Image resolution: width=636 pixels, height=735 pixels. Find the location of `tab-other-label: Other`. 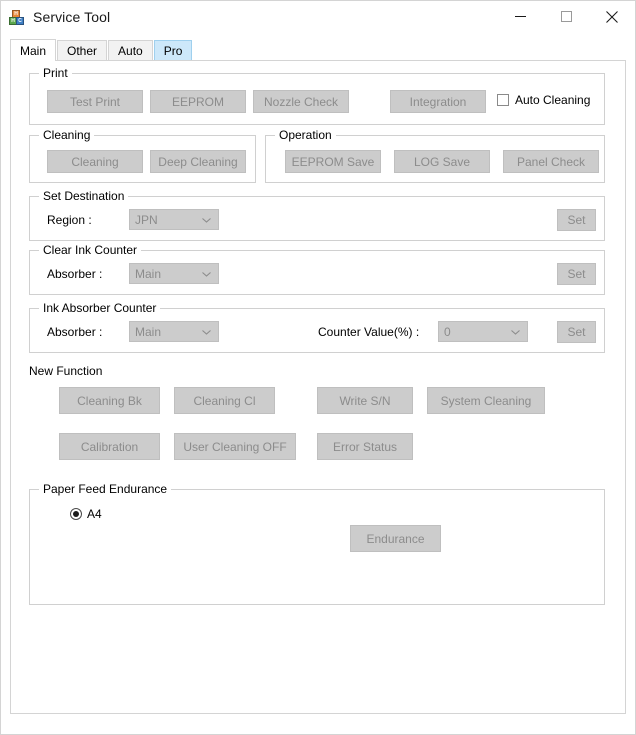

tab-other-label: Other is located at coordinates (82, 51).